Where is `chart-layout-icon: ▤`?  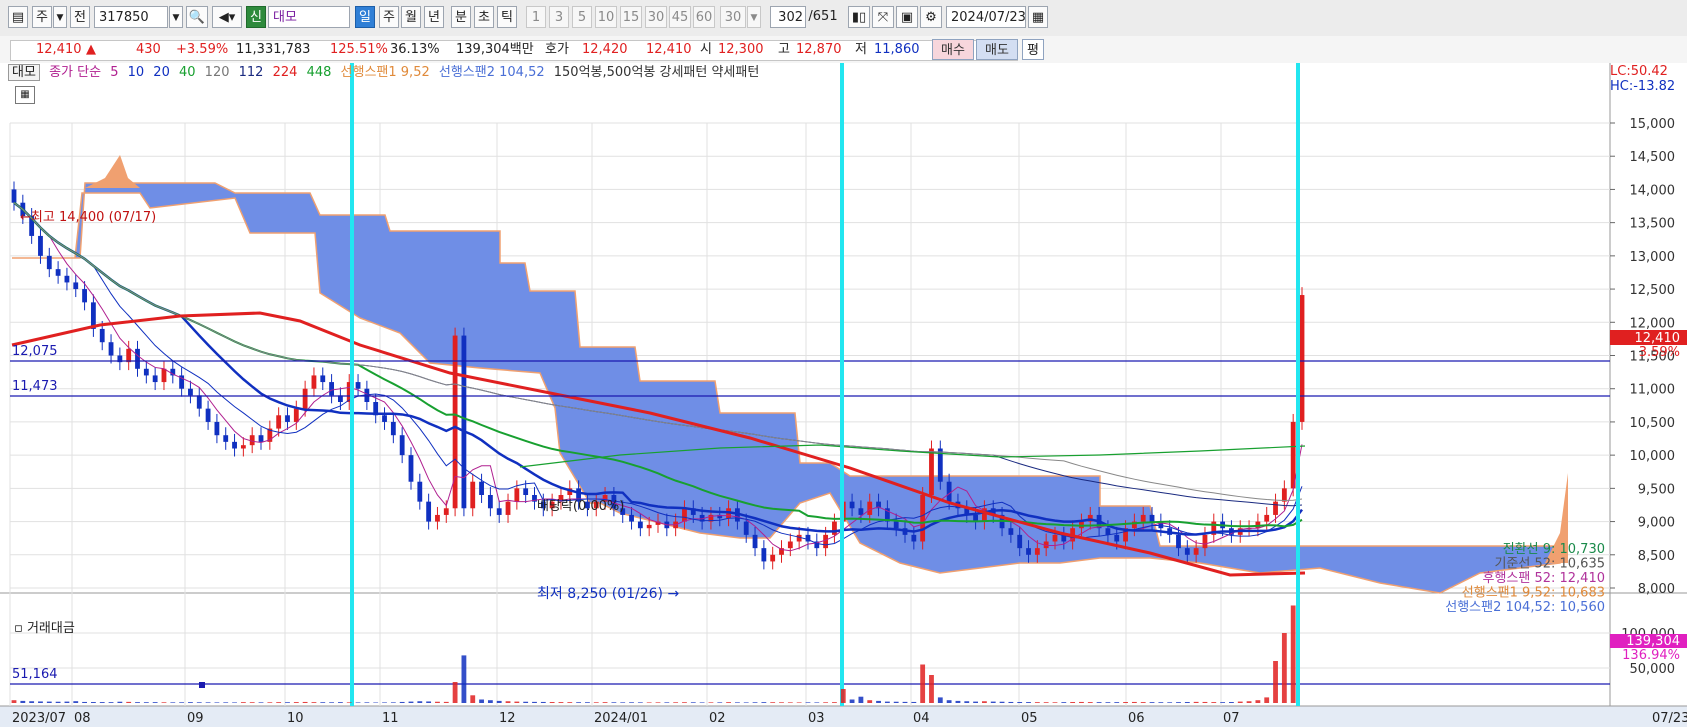
chart-layout-icon: ▤ is located at coordinates (18, 17).